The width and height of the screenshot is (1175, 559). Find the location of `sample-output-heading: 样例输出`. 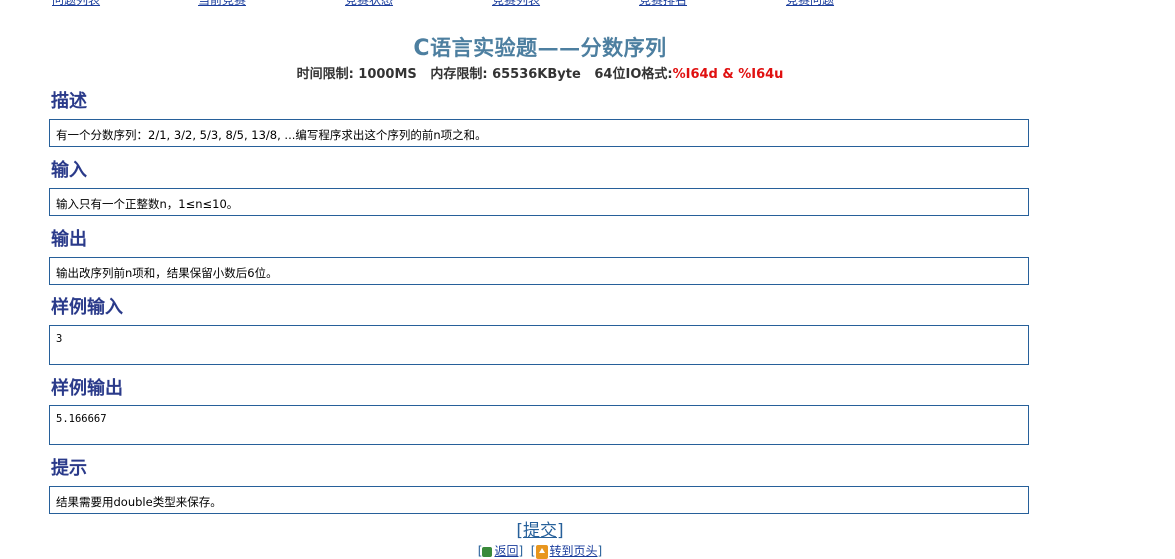

sample-output-heading: 样例输出 is located at coordinates (87, 388).